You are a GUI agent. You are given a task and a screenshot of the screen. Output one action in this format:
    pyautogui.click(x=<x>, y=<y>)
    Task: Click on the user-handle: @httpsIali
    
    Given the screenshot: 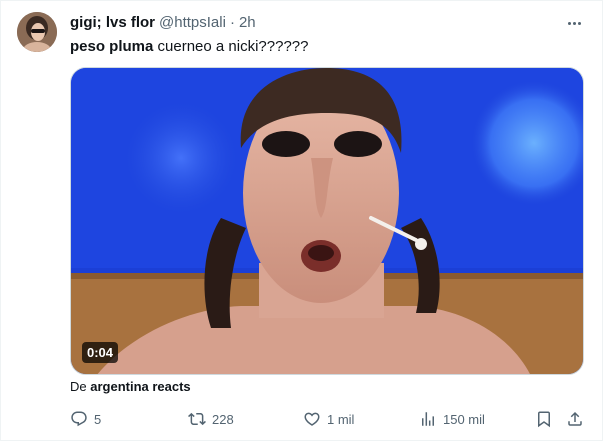 What is the action you would take?
    pyautogui.click(x=192, y=23)
    